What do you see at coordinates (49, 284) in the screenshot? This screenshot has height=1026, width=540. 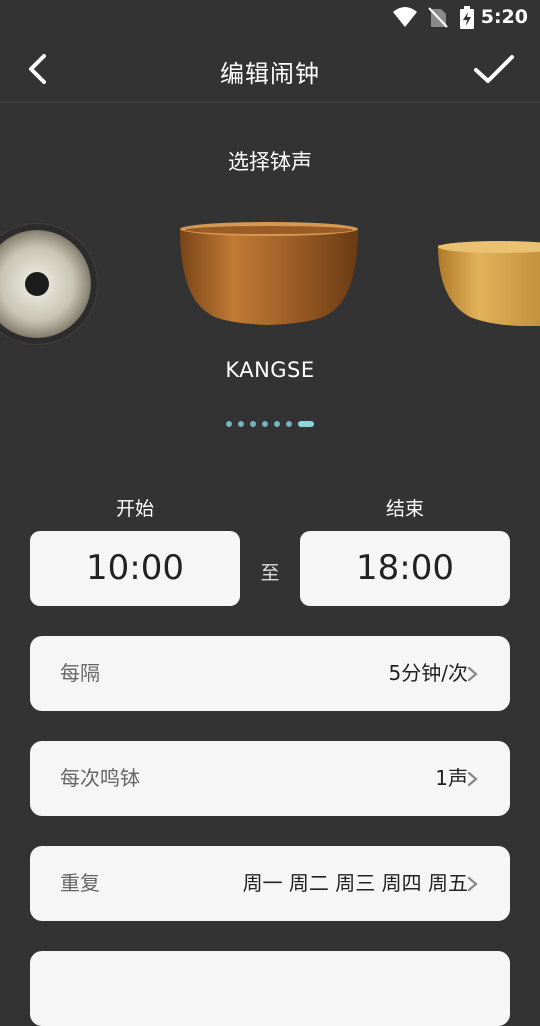 I see `bowl-option-gong` at bounding box center [49, 284].